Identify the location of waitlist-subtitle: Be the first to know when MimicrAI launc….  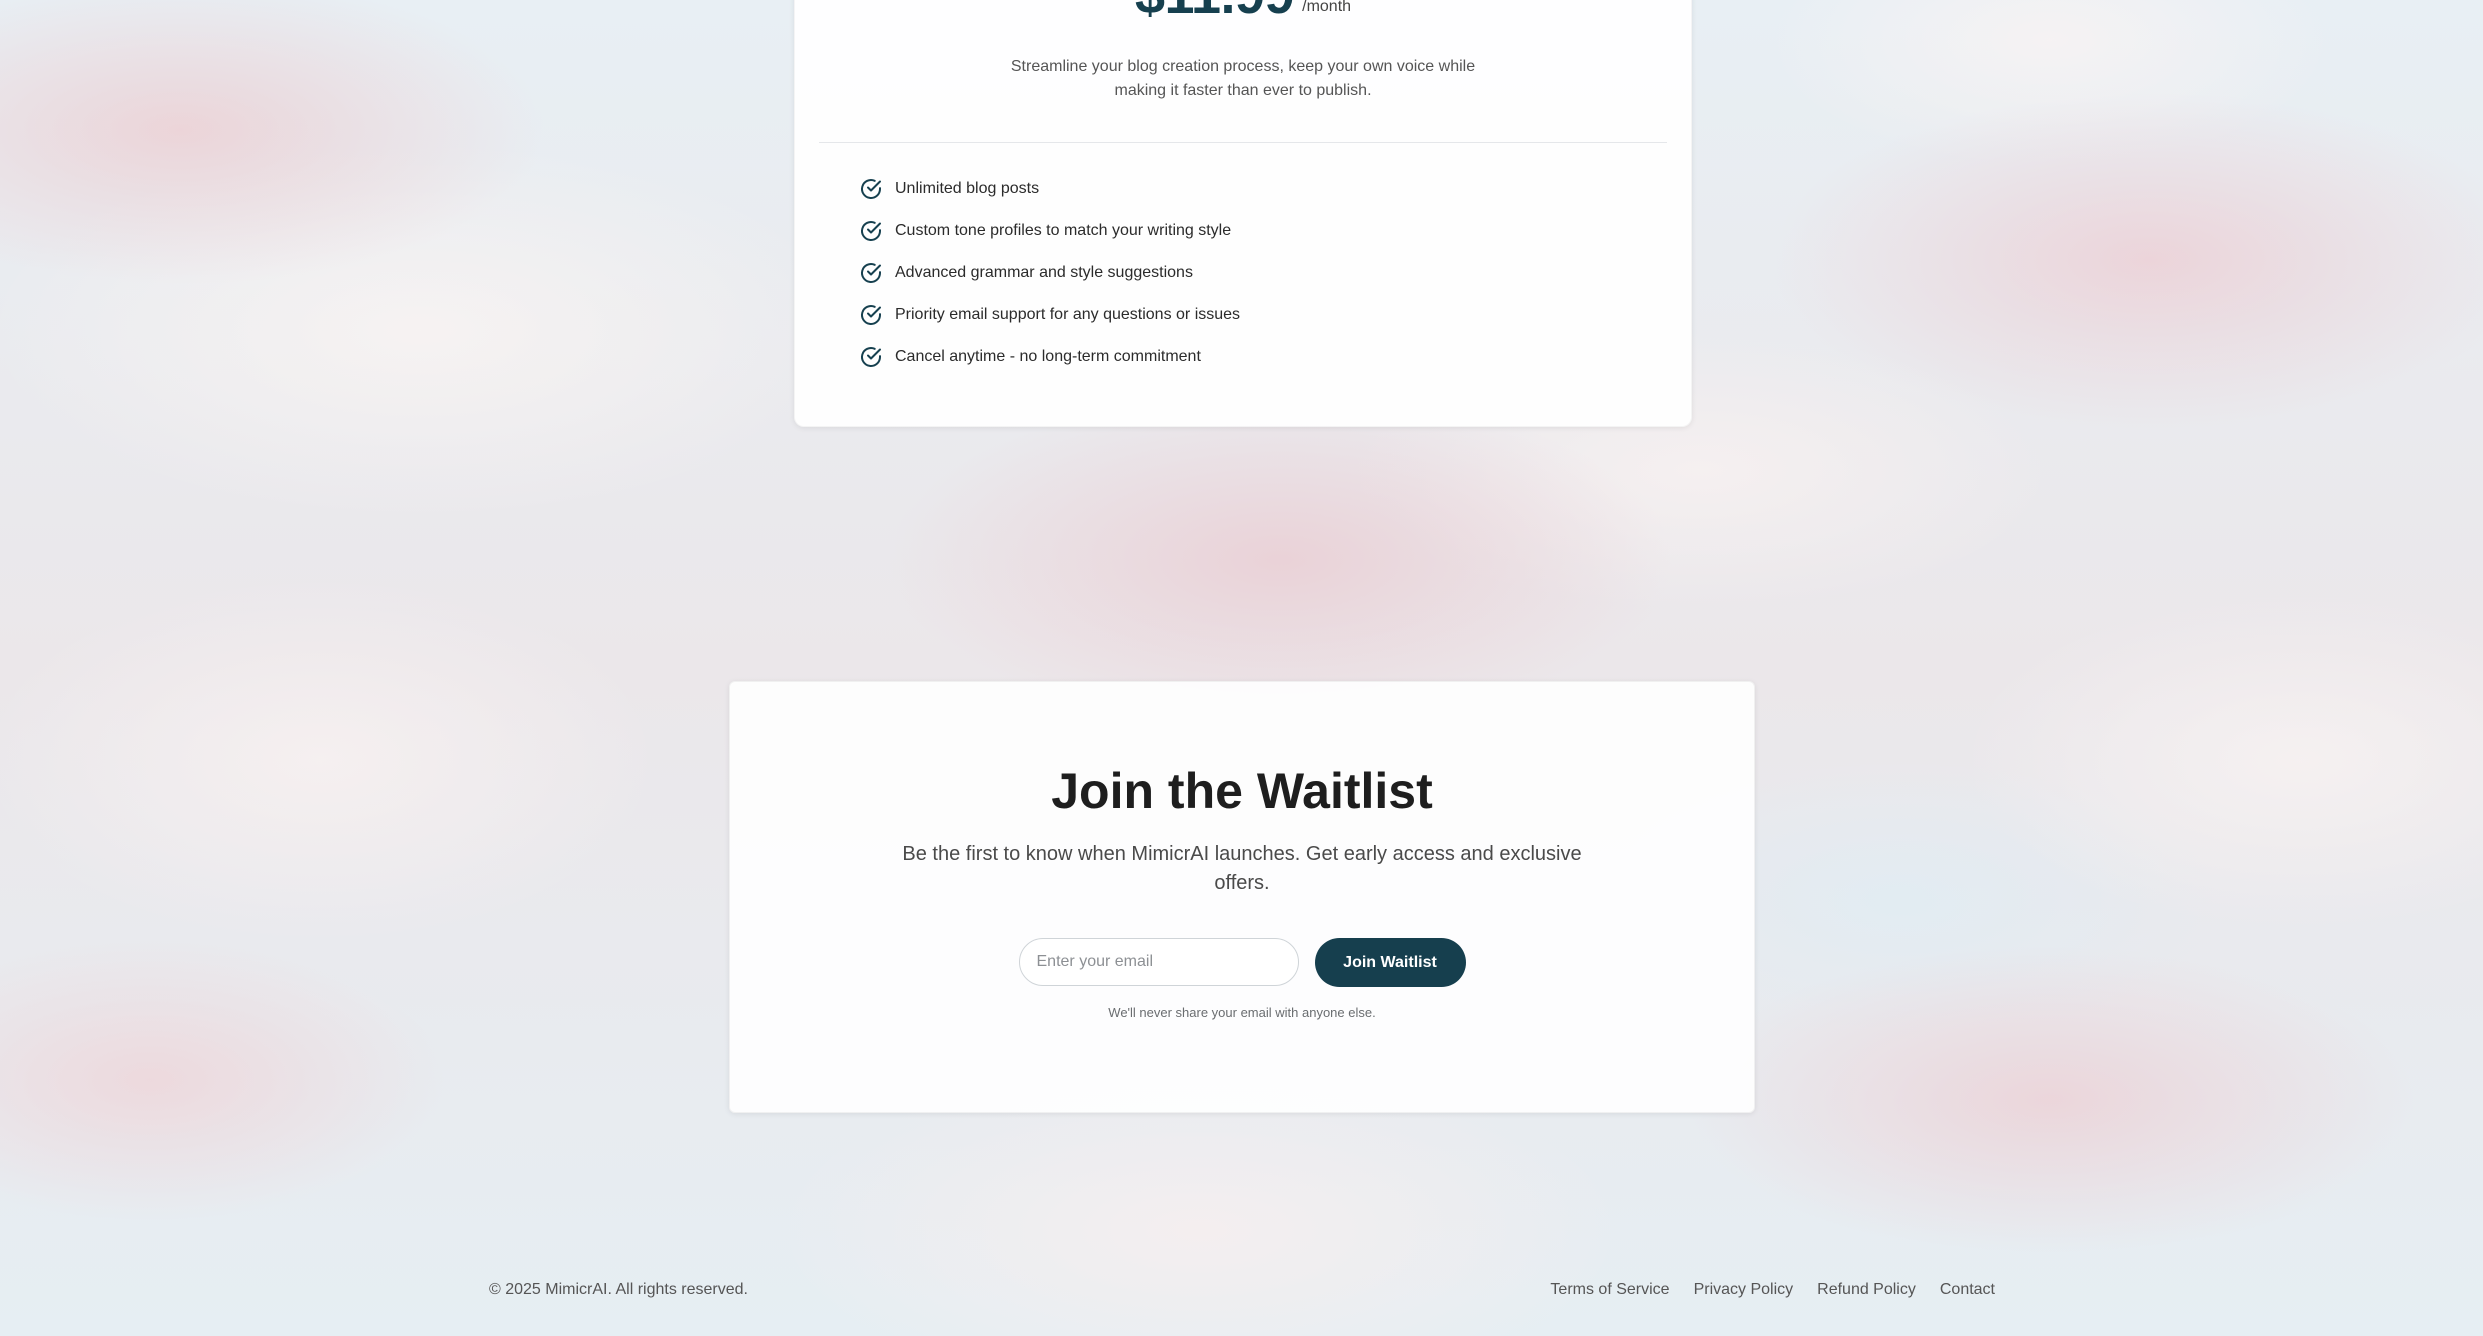
(1242, 869).